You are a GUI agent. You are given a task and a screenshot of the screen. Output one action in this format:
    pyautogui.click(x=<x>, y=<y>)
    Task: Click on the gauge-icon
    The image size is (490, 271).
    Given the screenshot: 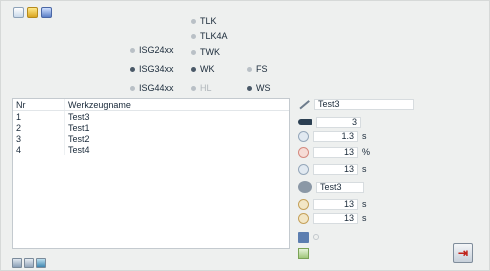 What is the action you would take?
    pyautogui.click(x=303, y=169)
    